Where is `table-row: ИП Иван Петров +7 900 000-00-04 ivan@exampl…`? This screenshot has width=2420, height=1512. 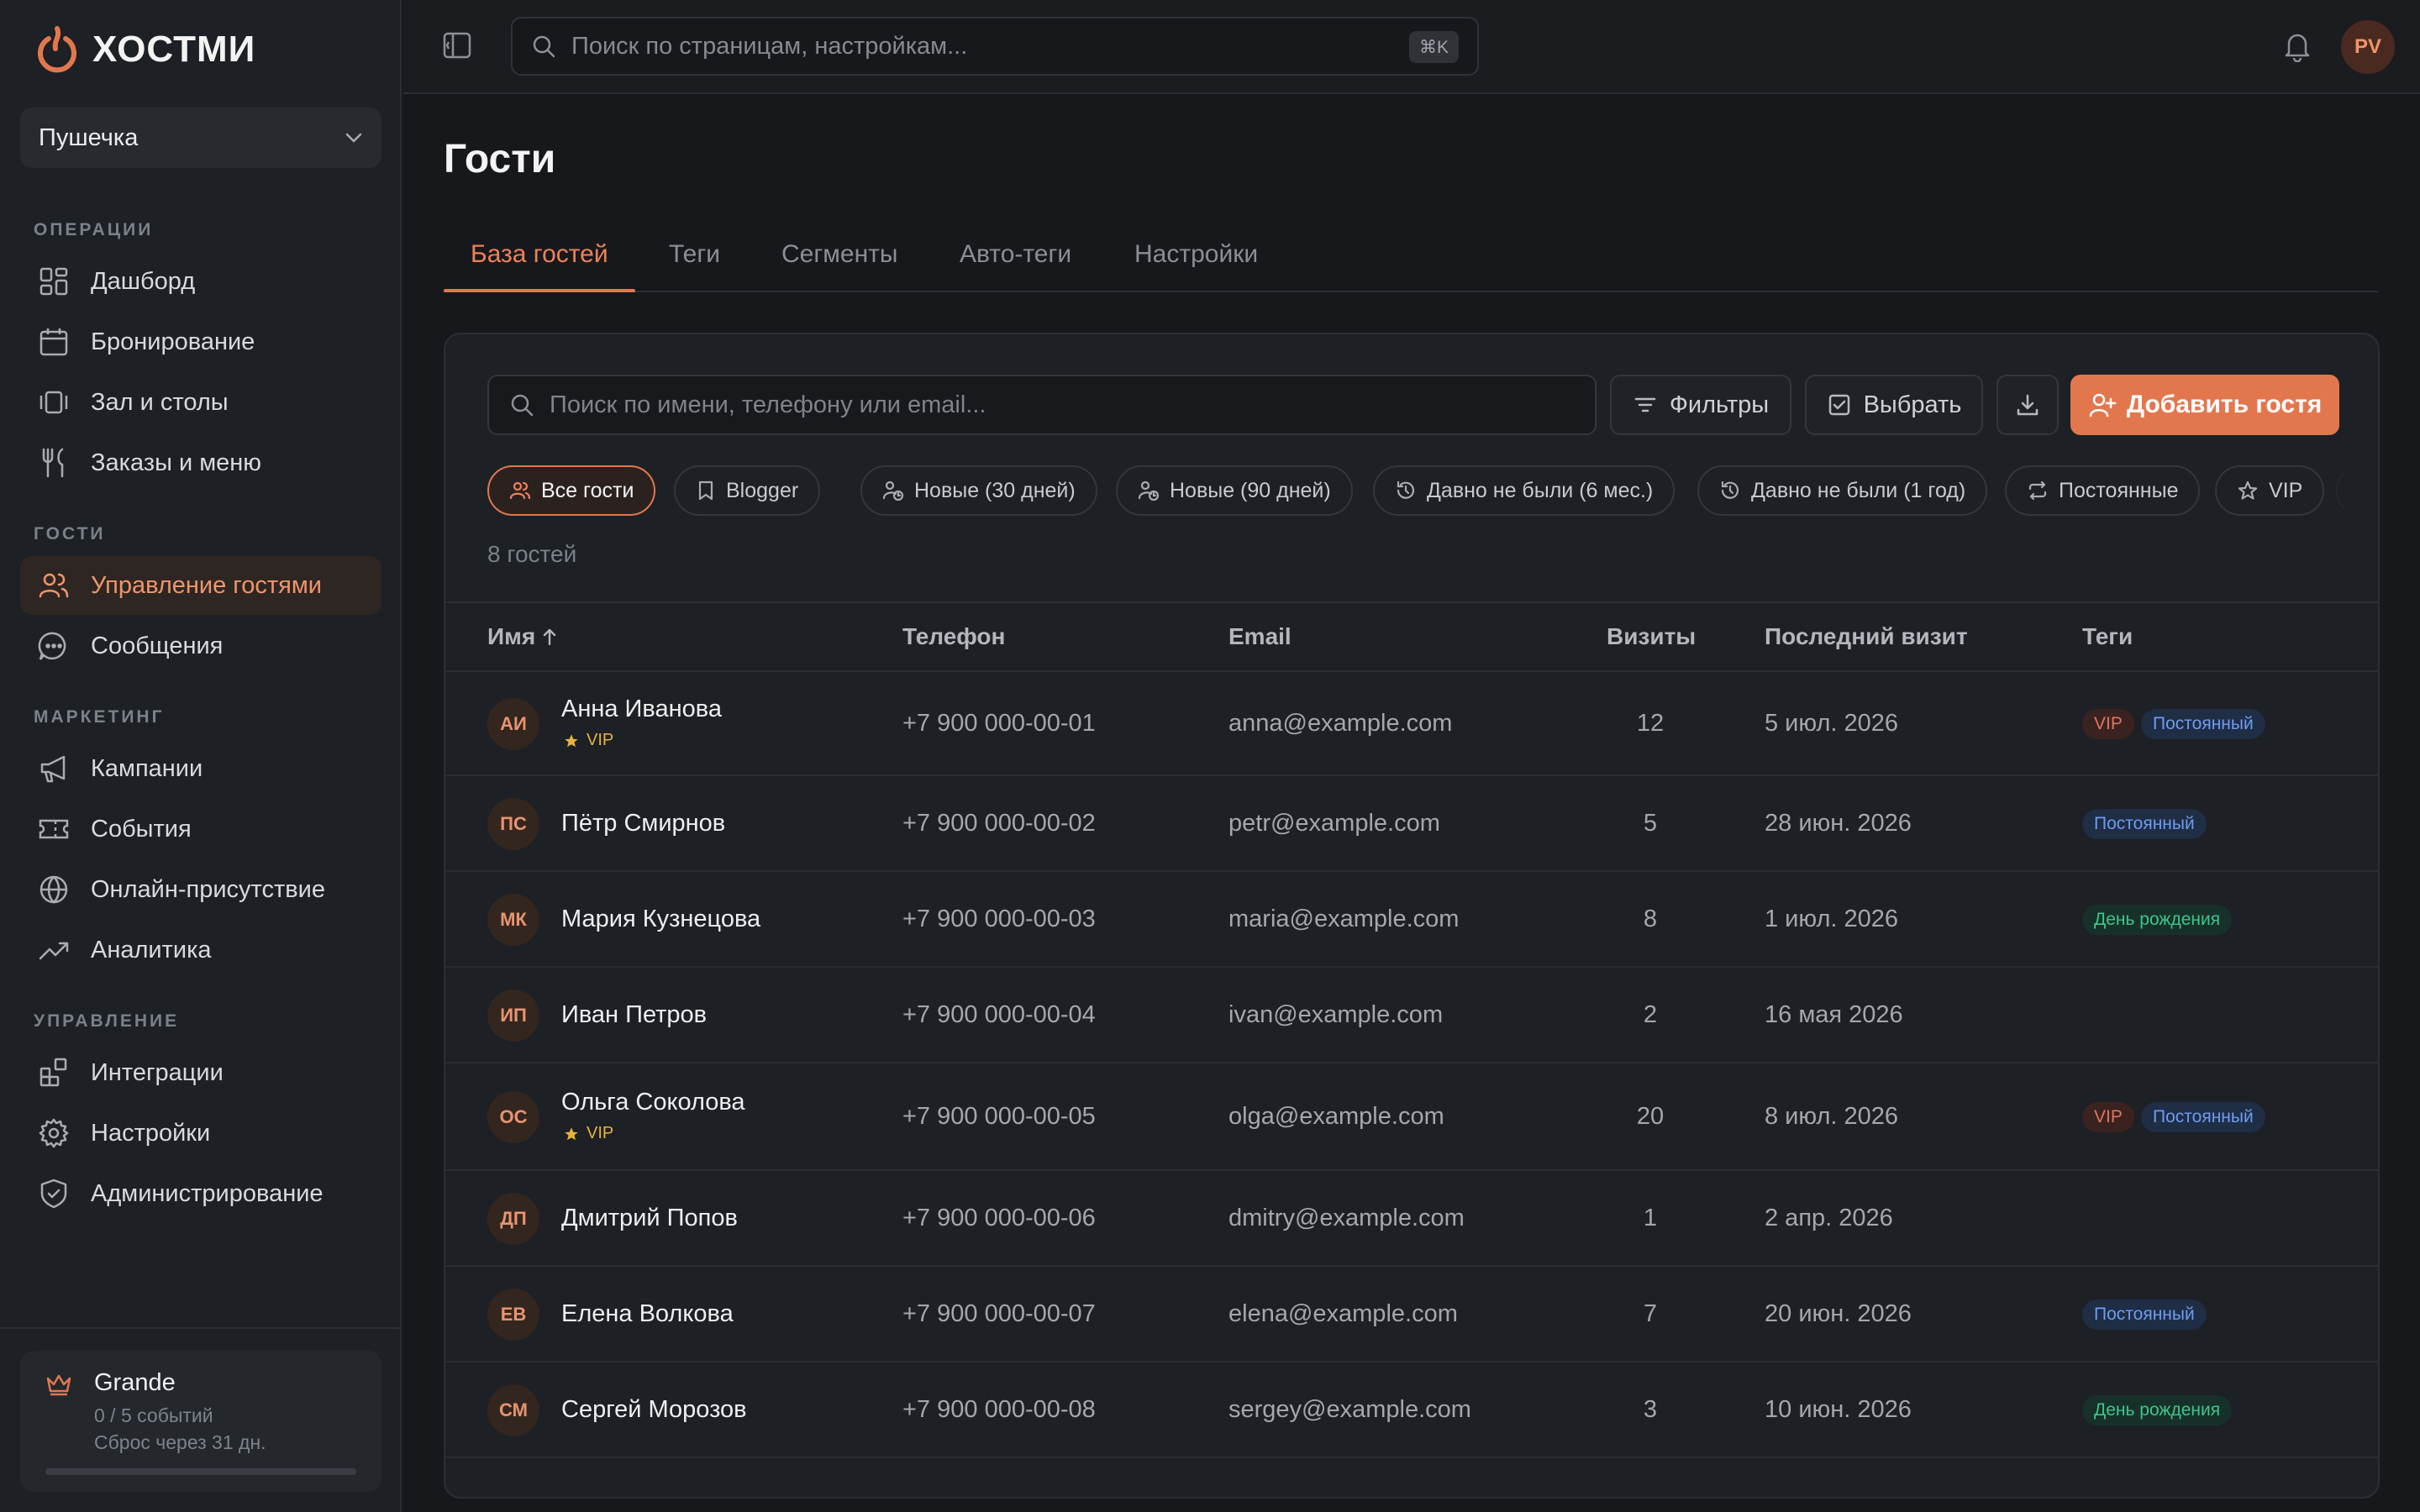 table-row: ИП Иван Петров +7 900 000-00-04 ivan@exampl… is located at coordinates (1411, 1015).